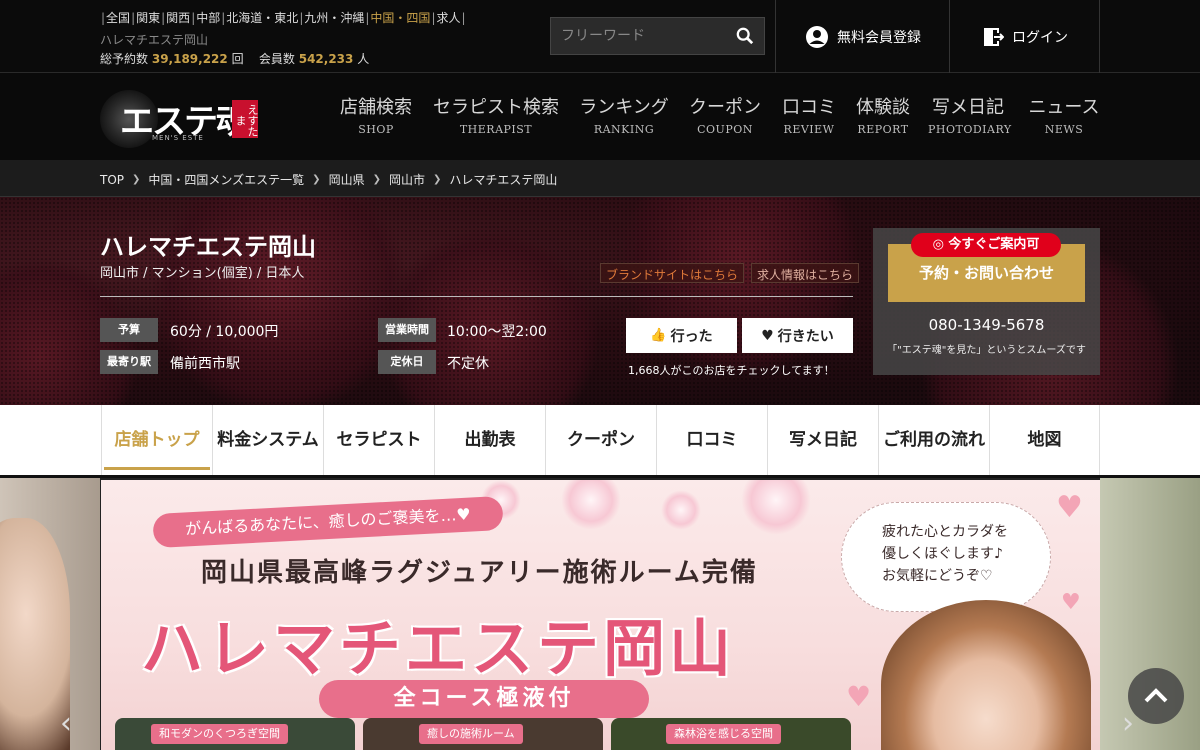 The image size is (1200, 750). Describe the element at coordinates (723, 734) in the screenshot. I see `photo-label: 森林浴を感じる空間` at that location.